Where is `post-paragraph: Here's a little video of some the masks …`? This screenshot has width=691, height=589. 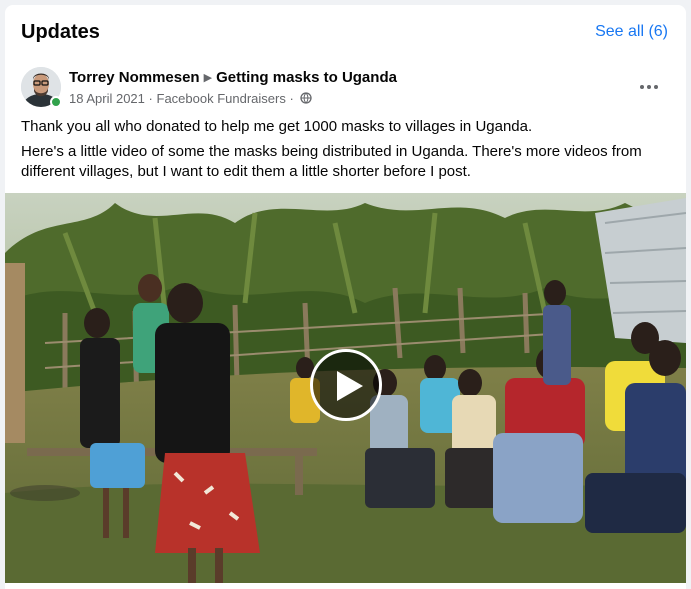
post-paragraph: Here's a little video of some the masks … is located at coordinates (331, 161).